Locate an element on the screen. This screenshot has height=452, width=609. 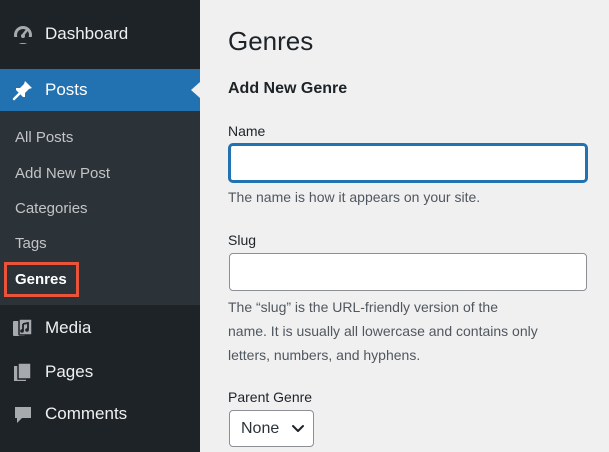
comments-icon is located at coordinates (23, 414).